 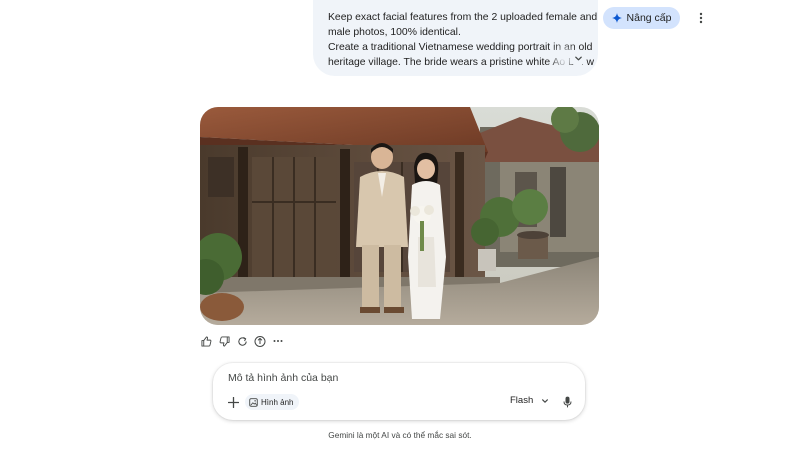 I want to click on microphone-icon, so click(x=567, y=402).